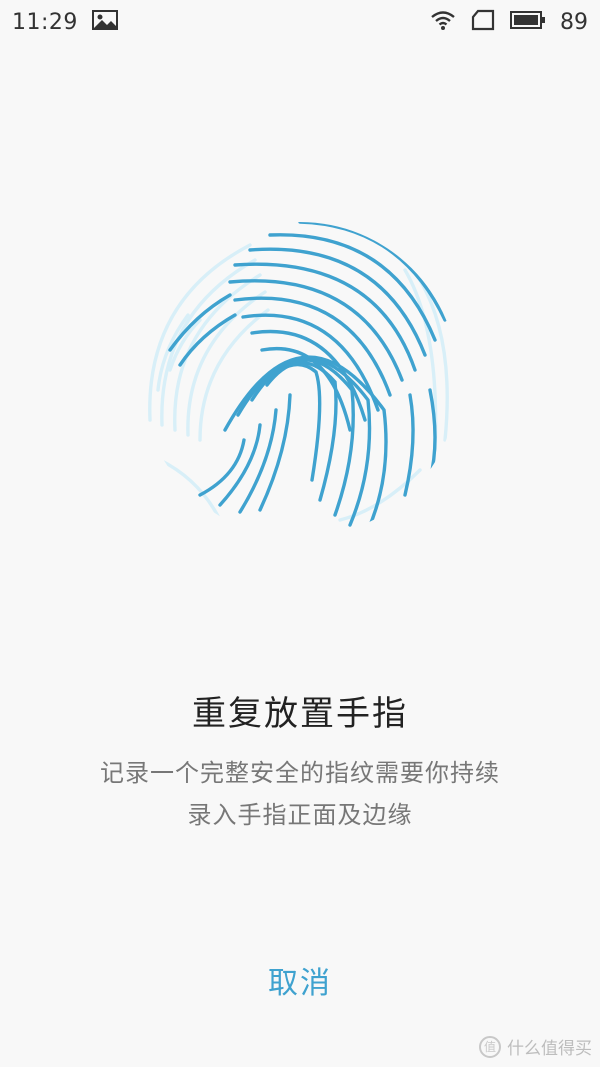 The width and height of the screenshot is (600, 1067). I want to click on battery-percent: 89, so click(574, 22).